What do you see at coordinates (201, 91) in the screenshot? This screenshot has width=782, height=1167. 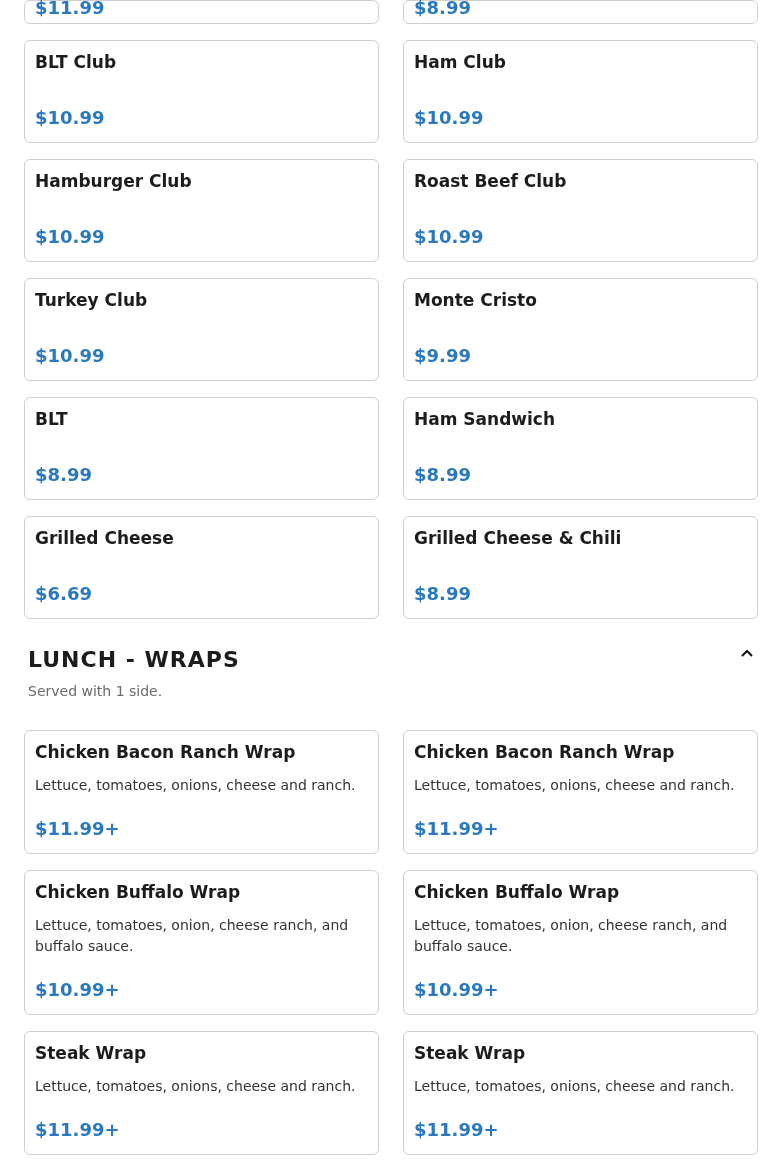 I see `menu-item-card: BLT Club $10.99` at bounding box center [201, 91].